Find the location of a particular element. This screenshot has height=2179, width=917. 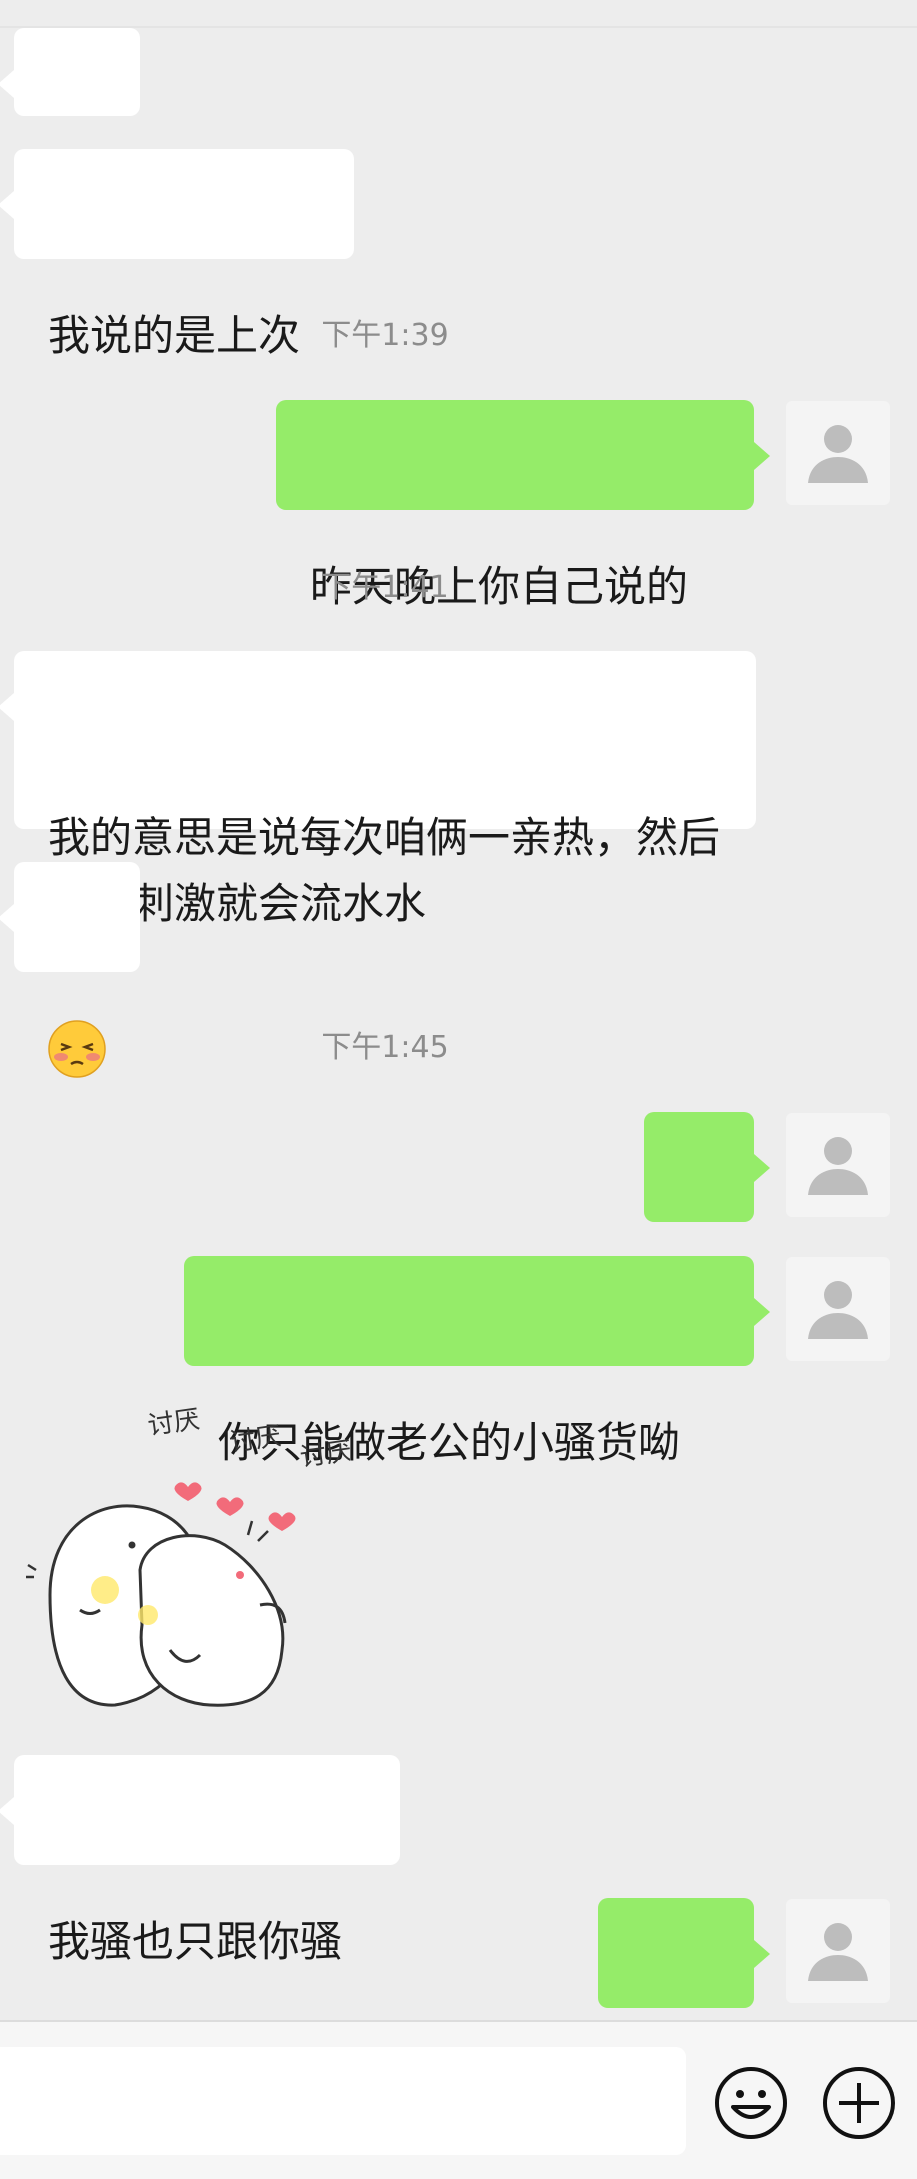

timestamp: 下午1:41 is located at coordinates (385, 587).